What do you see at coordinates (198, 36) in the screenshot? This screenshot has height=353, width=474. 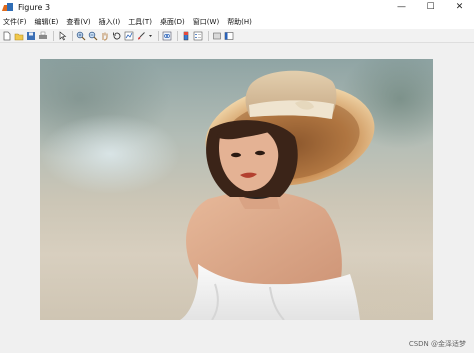 I see `legend-icon` at bounding box center [198, 36].